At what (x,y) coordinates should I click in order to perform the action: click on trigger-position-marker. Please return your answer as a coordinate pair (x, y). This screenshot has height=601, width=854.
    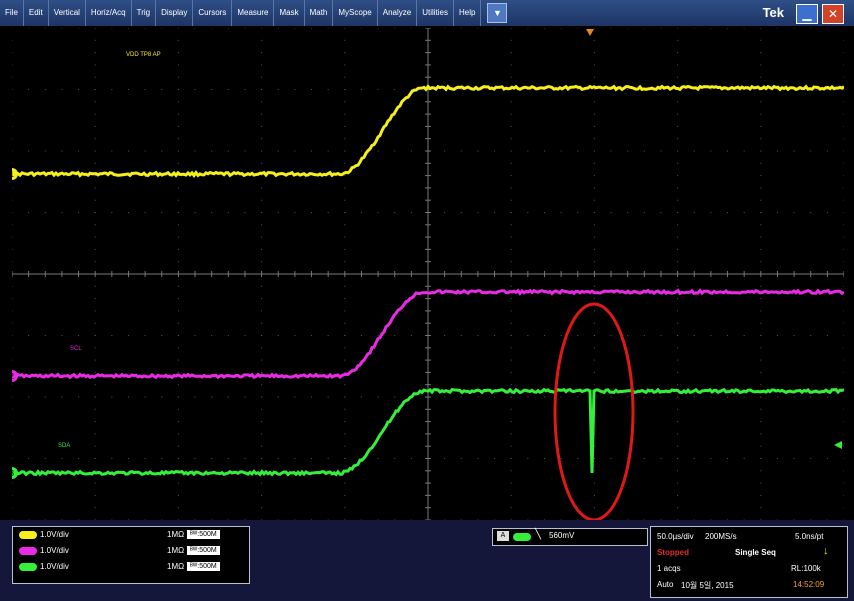
    Looking at the image, I should click on (590, 32).